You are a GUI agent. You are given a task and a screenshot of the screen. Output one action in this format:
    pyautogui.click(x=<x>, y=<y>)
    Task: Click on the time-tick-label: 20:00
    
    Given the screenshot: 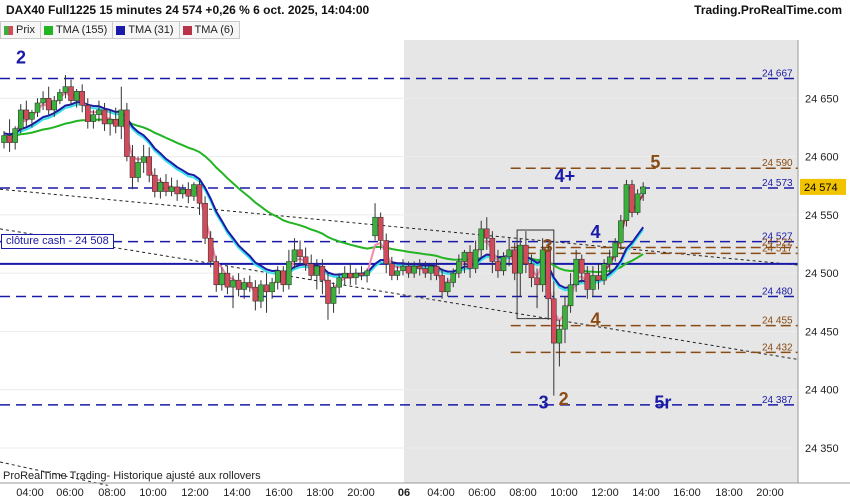 What is the action you would take?
    pyautogui.click(x=770, y=493)
    